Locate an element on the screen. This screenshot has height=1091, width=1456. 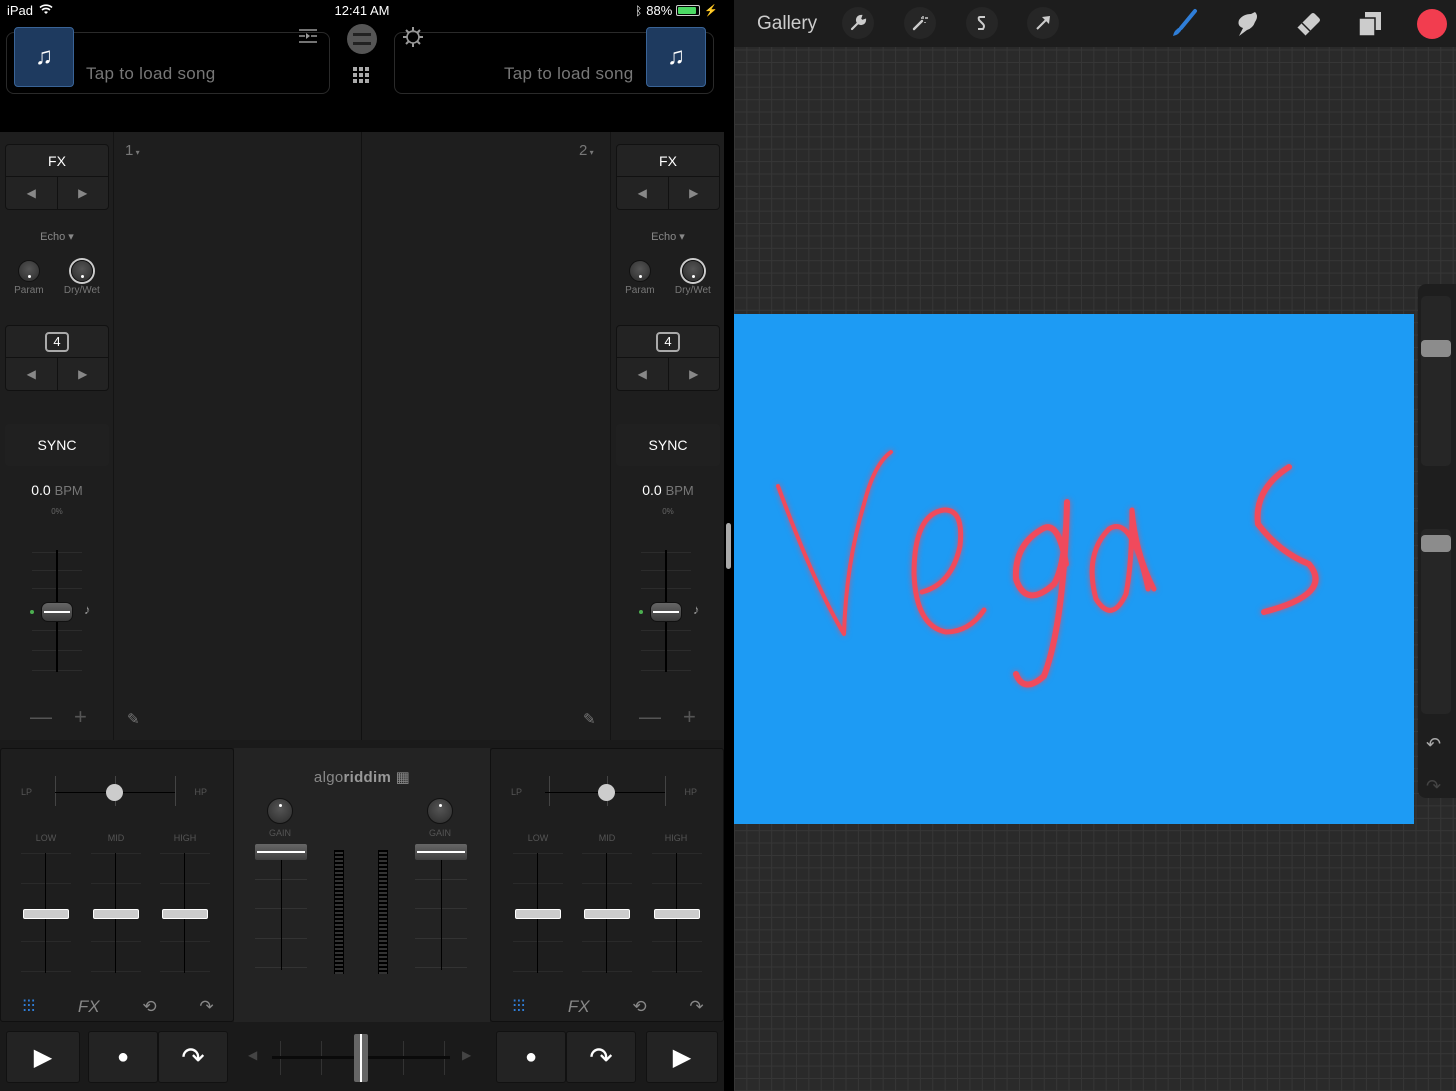
eraser-icon is located at coordinates (1308, 23).